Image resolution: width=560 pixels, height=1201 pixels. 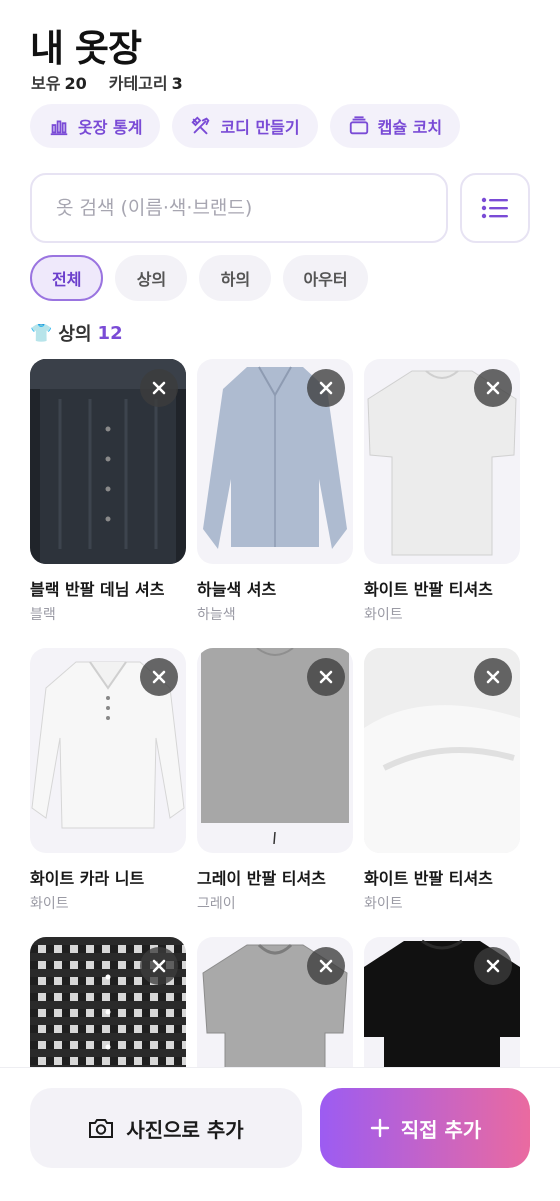 I want to click on item-name: 하늘색 셔츠, so click(x=237, y=589).